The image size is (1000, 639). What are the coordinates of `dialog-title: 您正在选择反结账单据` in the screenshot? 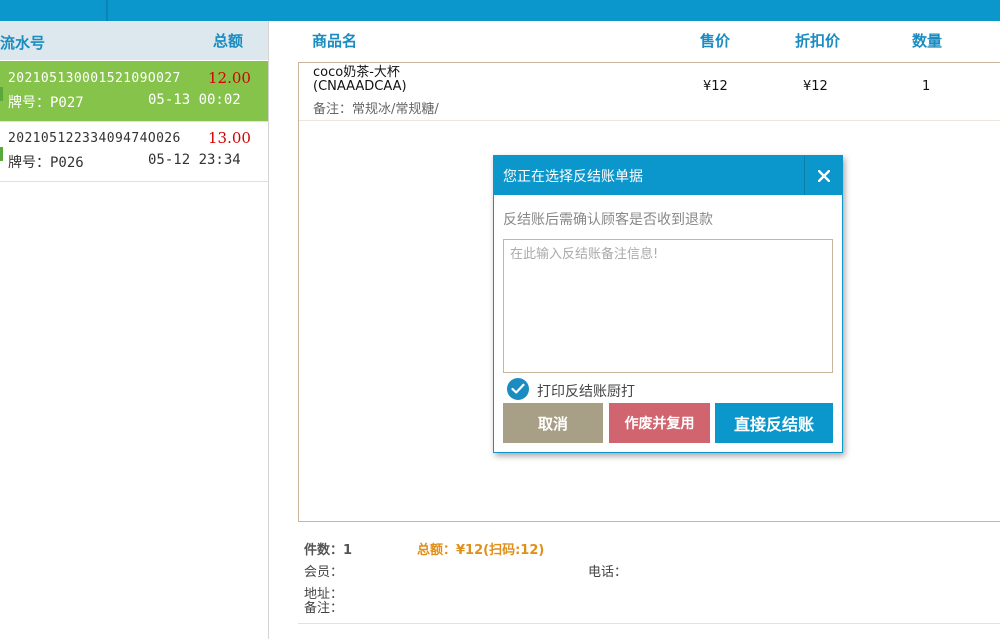 It's located at (573, 177).